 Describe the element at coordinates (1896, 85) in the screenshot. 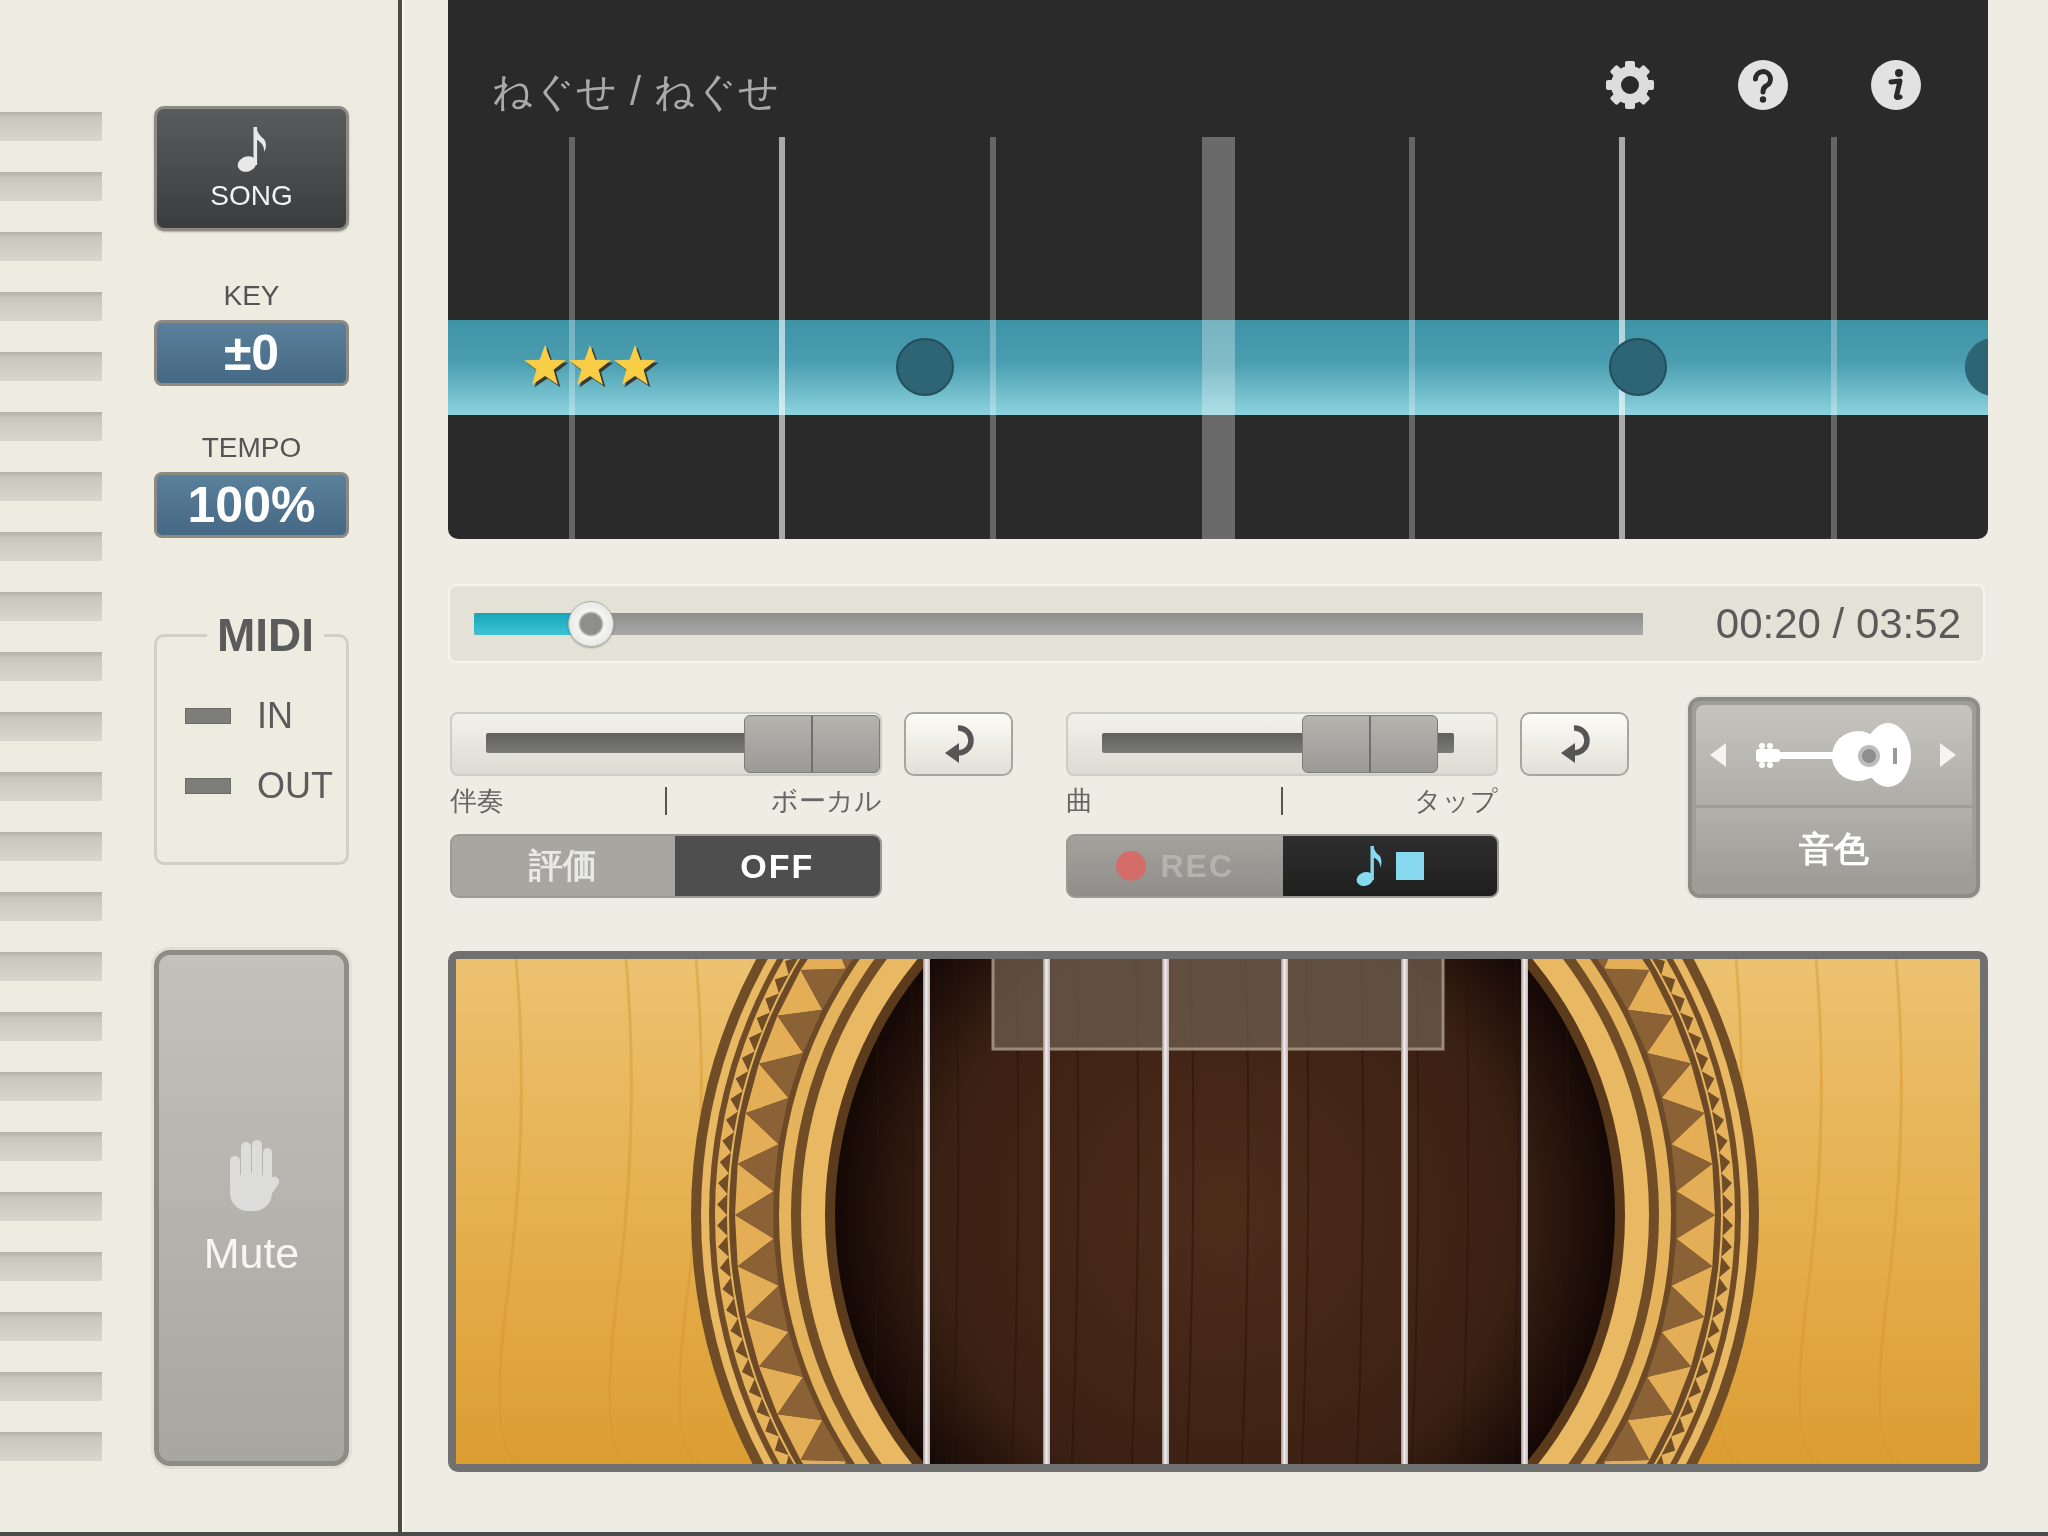

I see `info-icon` at that location.